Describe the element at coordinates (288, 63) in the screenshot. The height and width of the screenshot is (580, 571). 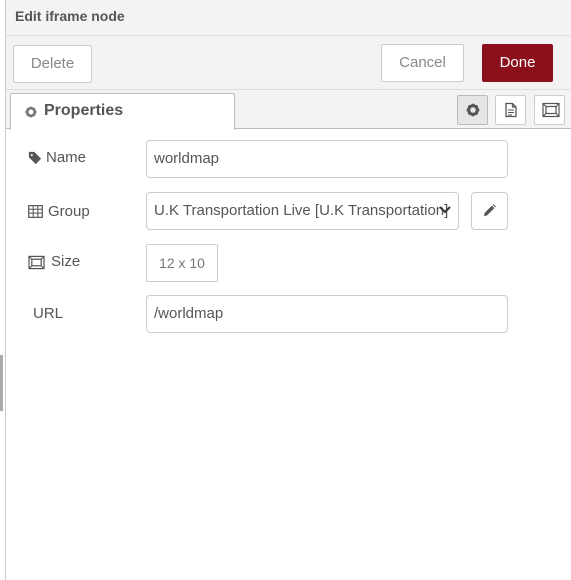
I see `tray-toolbar: Delete Cancel Done` at that location.